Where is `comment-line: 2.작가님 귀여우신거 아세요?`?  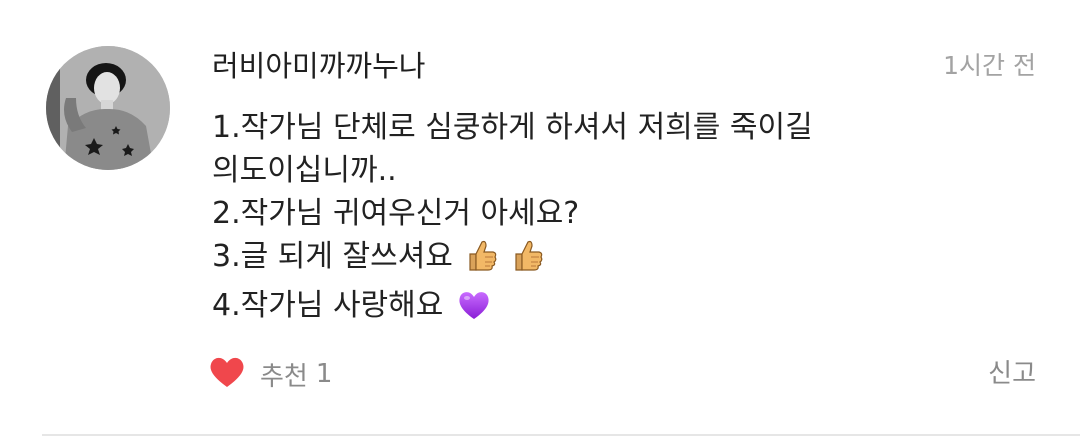 comment-line: 2.작가님 귀여우신거 아세요? is located at coordinates (612, 213).